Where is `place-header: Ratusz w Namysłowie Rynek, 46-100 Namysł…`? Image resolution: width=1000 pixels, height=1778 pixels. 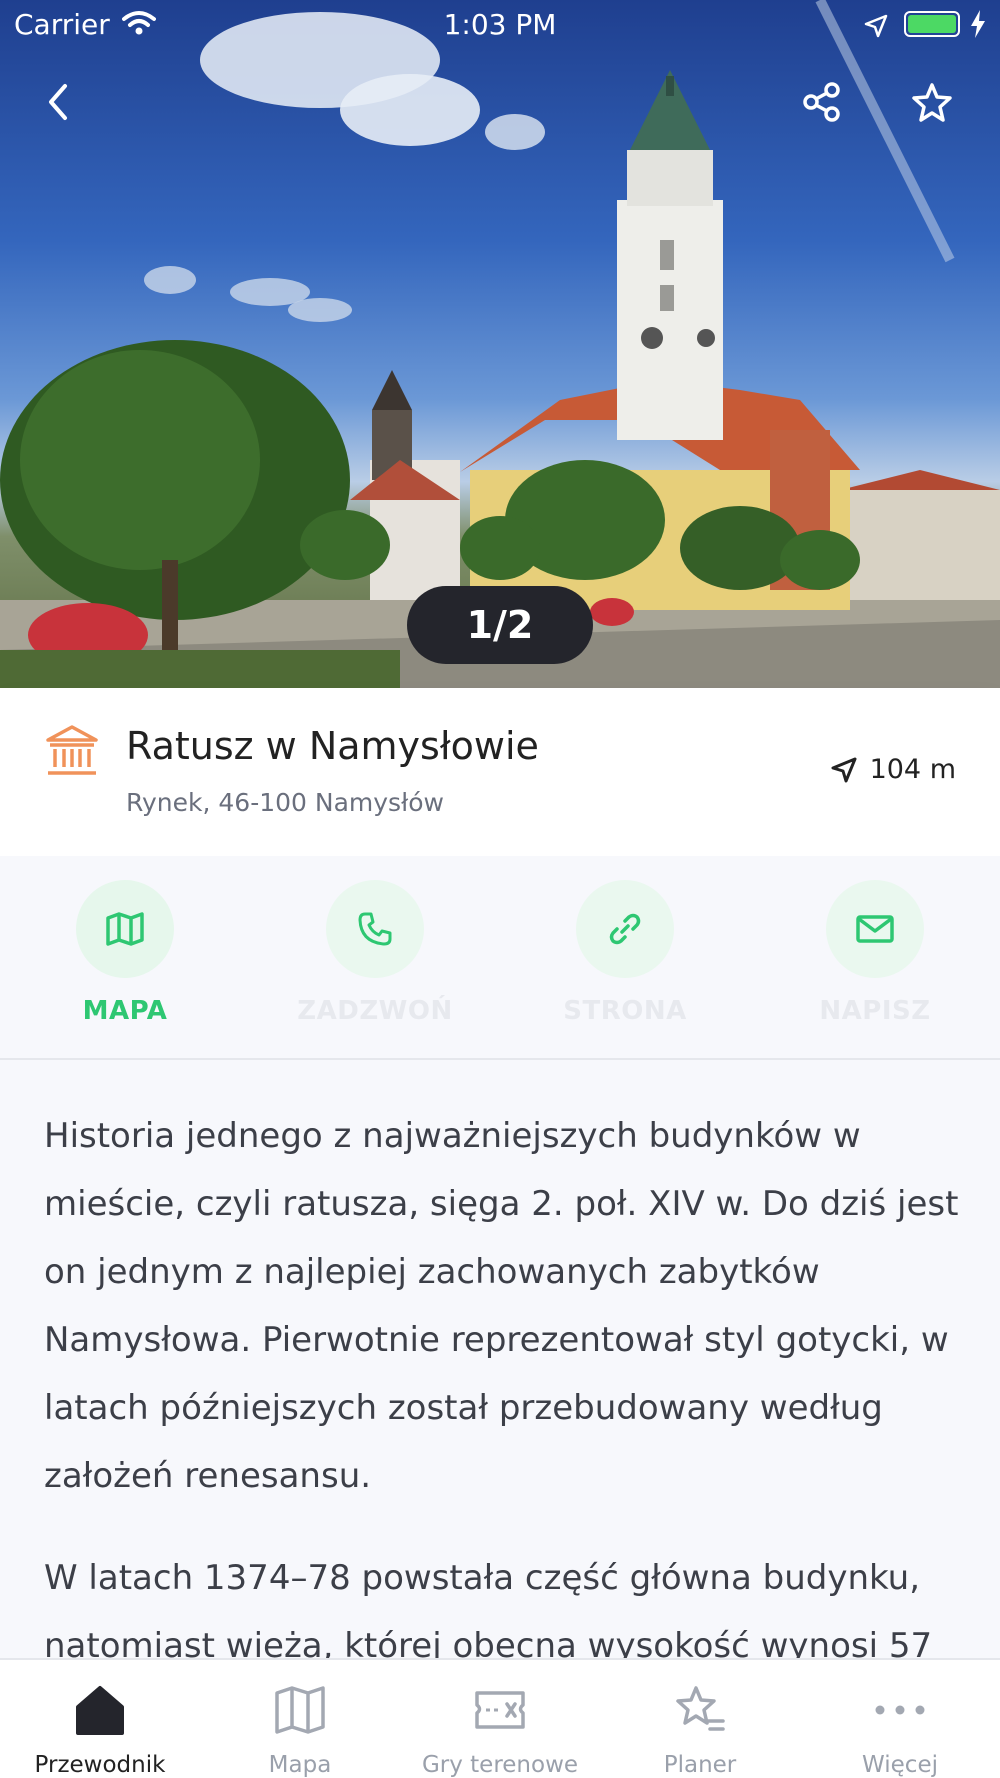
place-header: Ratusz w Namysłowie Rynek, 46-100 Namysł… is located at coordinates (500, 772).